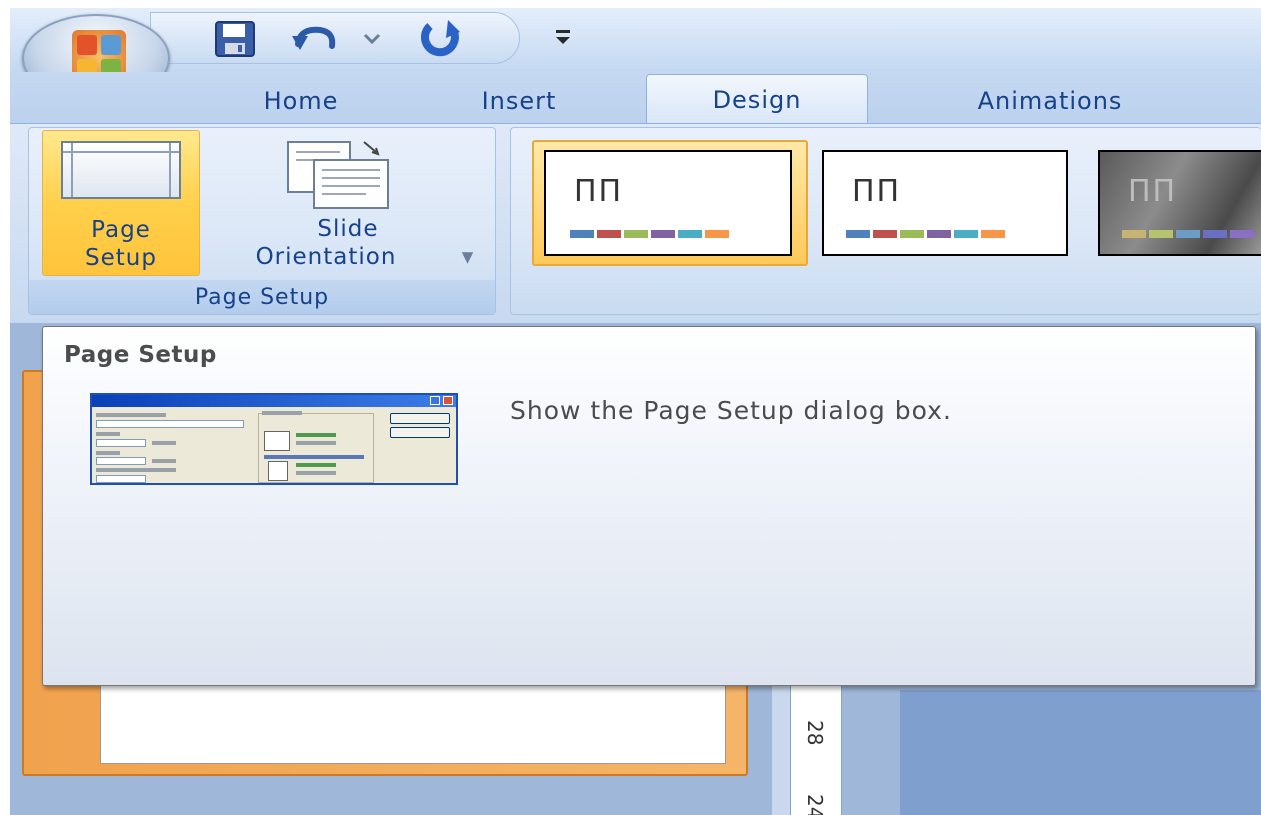  Describe the element at coordinates (121, 170) in the screenshot. I see `page-setup-icon` at that location.